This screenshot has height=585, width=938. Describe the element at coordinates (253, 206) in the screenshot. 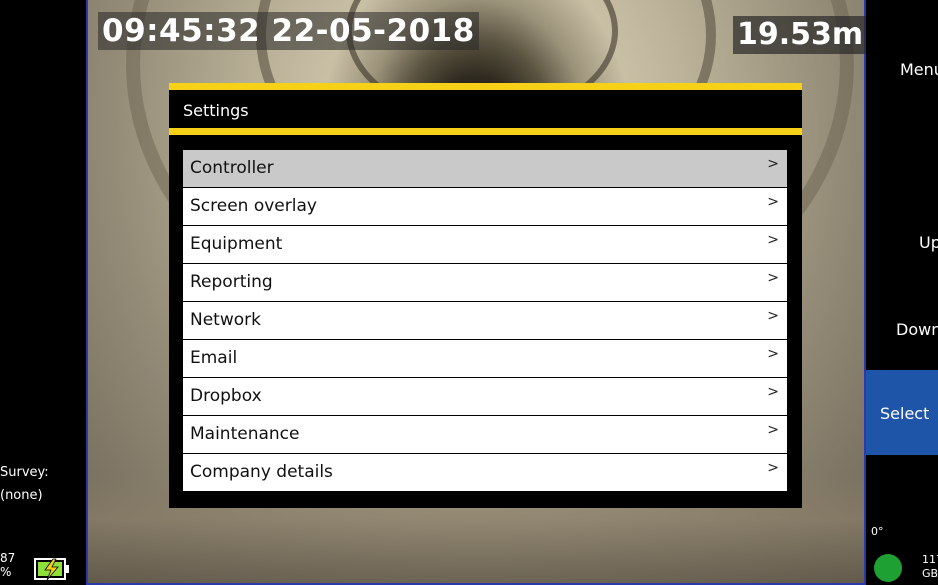

I see `menu-item-label: Screen overlay` at that location.